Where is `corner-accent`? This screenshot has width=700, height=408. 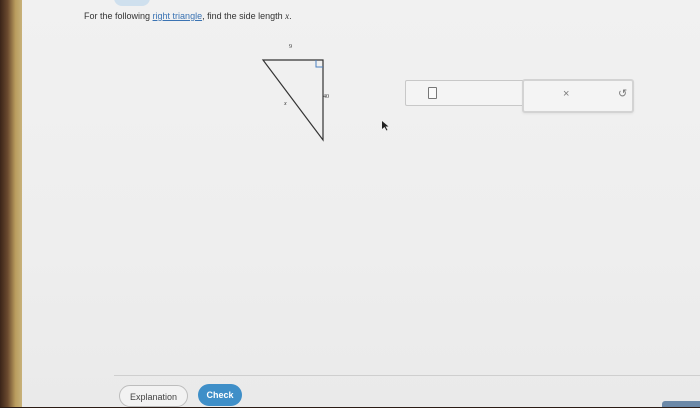 corner-accent is located at coordinates (681, 404).